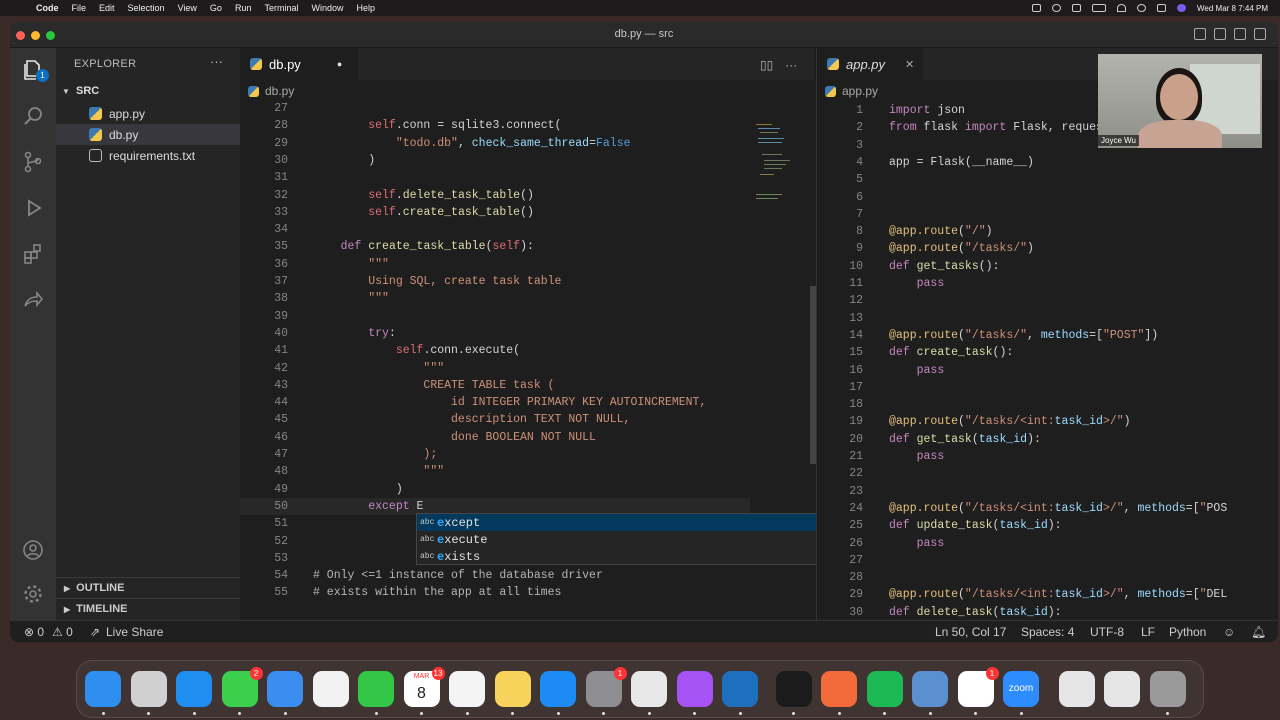  I want to click on slack-dock-icon: 1, so click(978, 687).